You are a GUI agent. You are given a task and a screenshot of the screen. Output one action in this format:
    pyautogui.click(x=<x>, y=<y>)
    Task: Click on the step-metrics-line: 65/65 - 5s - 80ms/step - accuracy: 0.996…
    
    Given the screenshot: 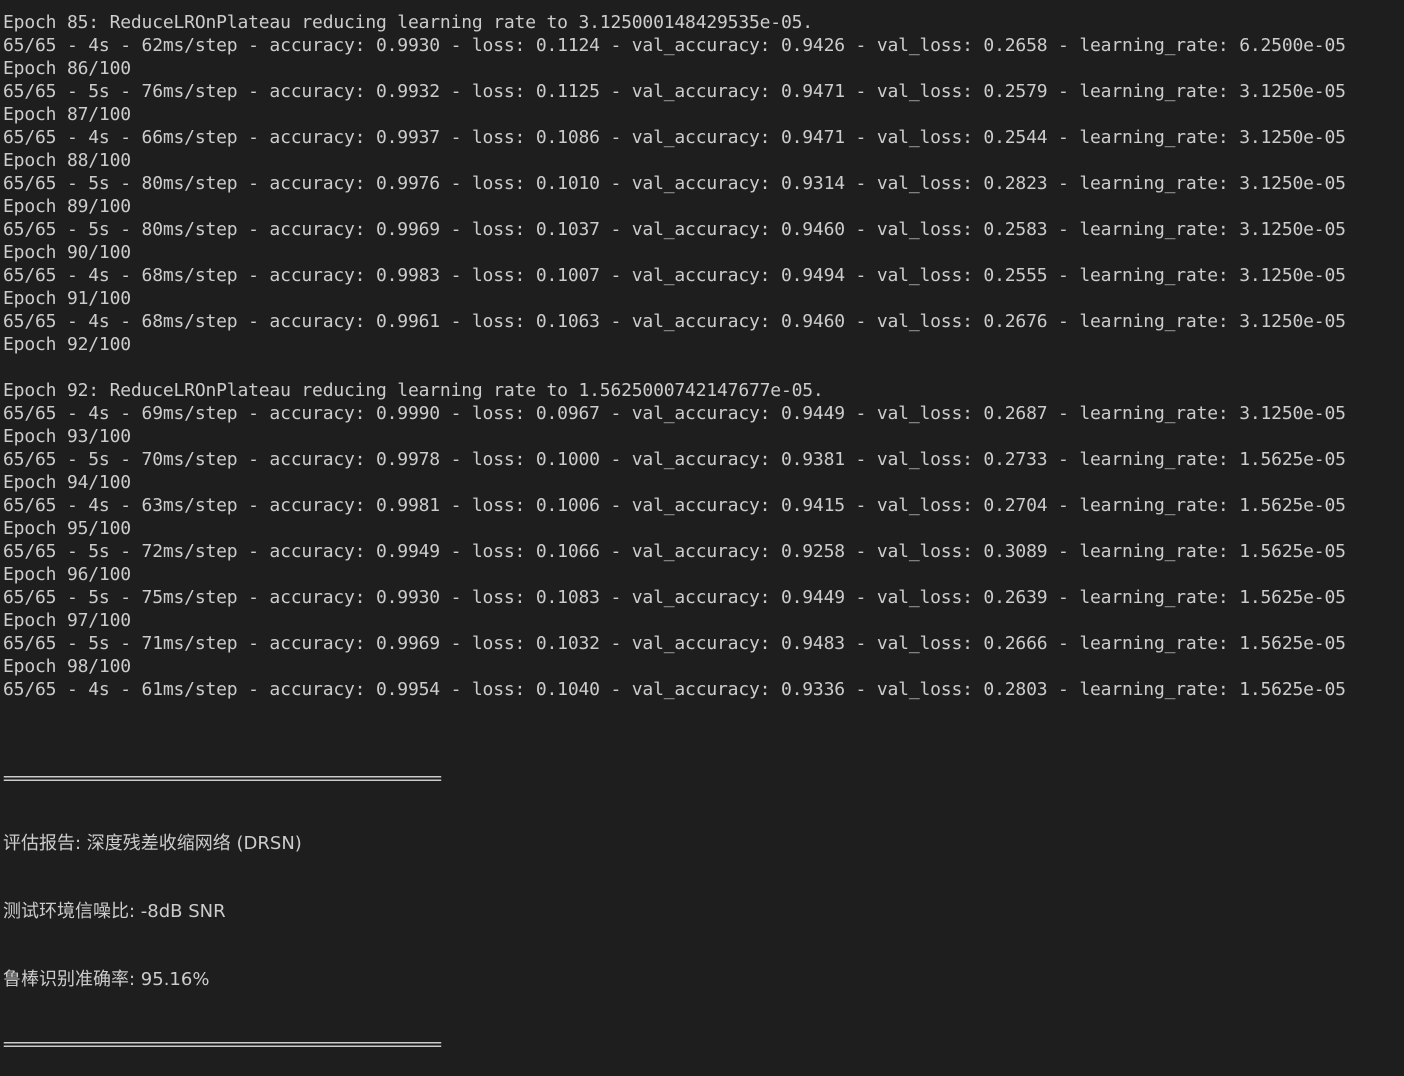 What is the action you would take?
    pyautogui.click(x=674, y=229)
    